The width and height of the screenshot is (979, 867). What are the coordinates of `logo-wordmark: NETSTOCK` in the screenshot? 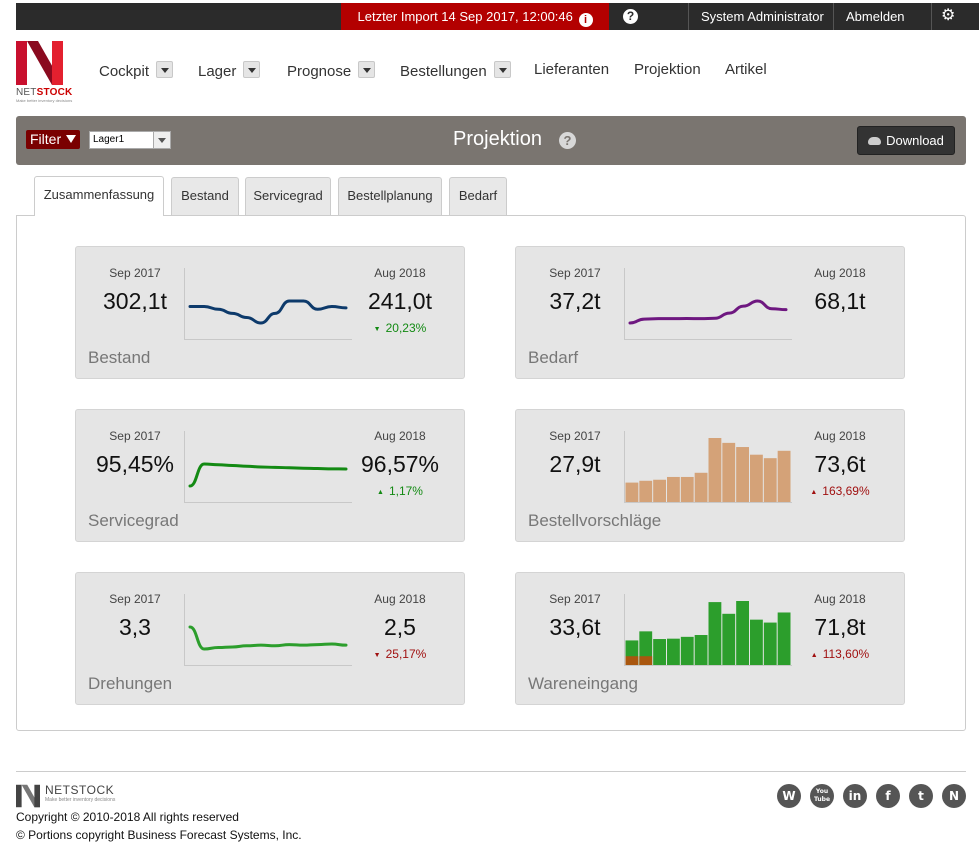 It's located at (44, 92).